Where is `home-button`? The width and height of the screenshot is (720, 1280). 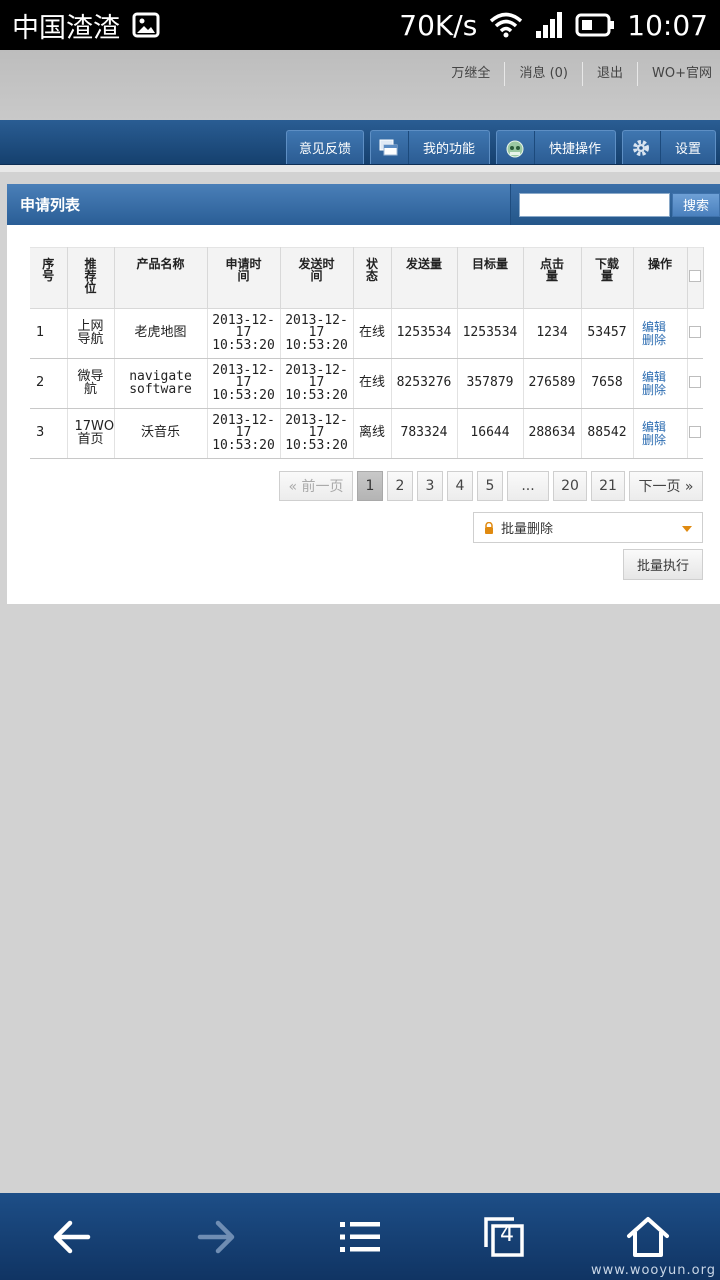
home-button is located at coordinates (648, 1237).